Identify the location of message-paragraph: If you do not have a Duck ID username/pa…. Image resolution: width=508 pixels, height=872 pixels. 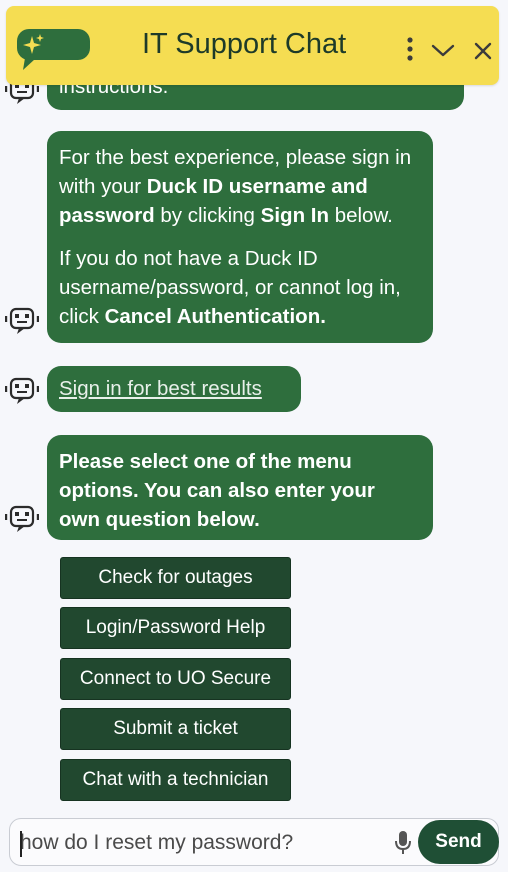
(230, 287).